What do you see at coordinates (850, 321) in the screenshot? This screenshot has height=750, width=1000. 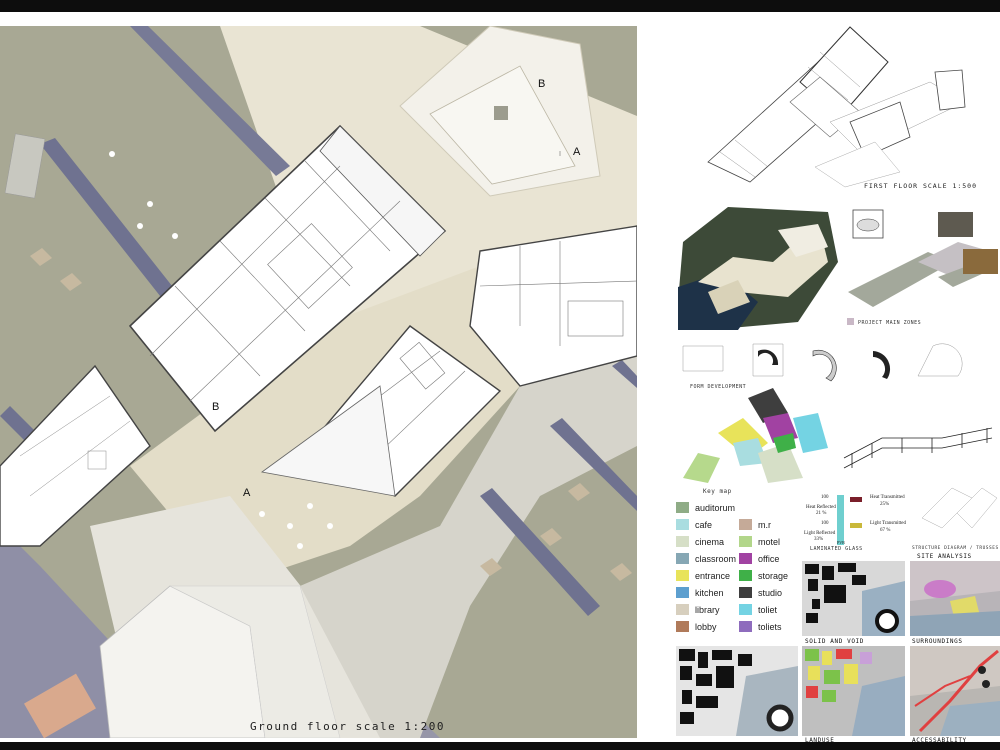 I see `main-zones-swatch` at bounding box center [850, 321].